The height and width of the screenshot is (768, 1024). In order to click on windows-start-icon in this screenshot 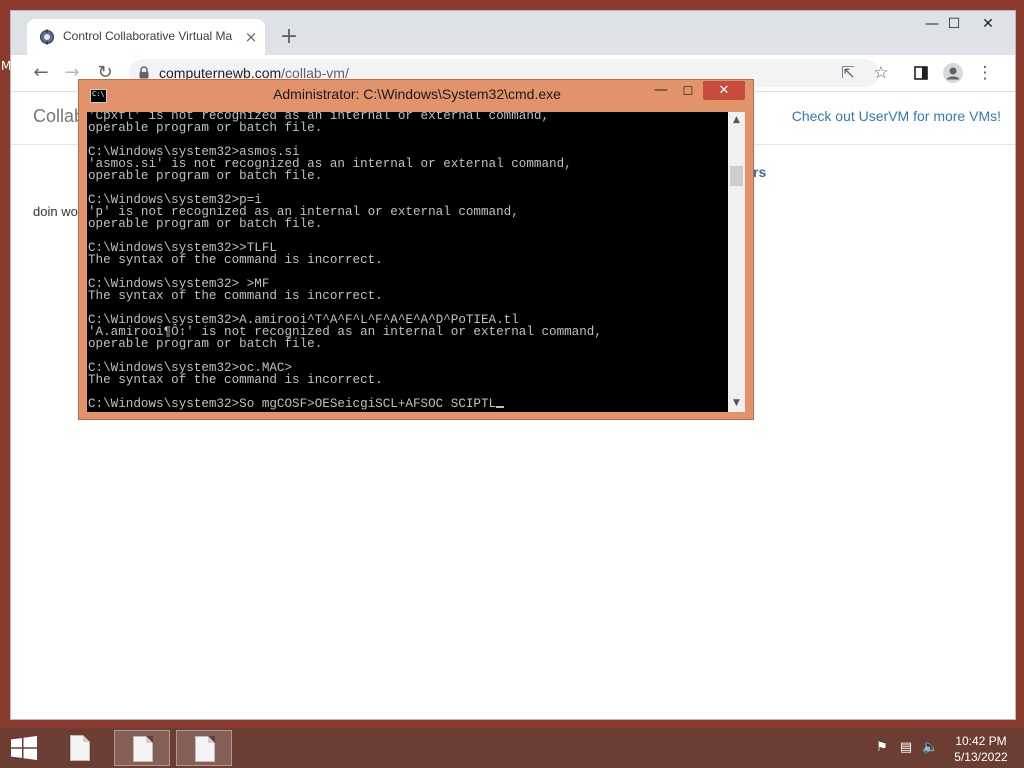, I will do `click(24, 748)`.